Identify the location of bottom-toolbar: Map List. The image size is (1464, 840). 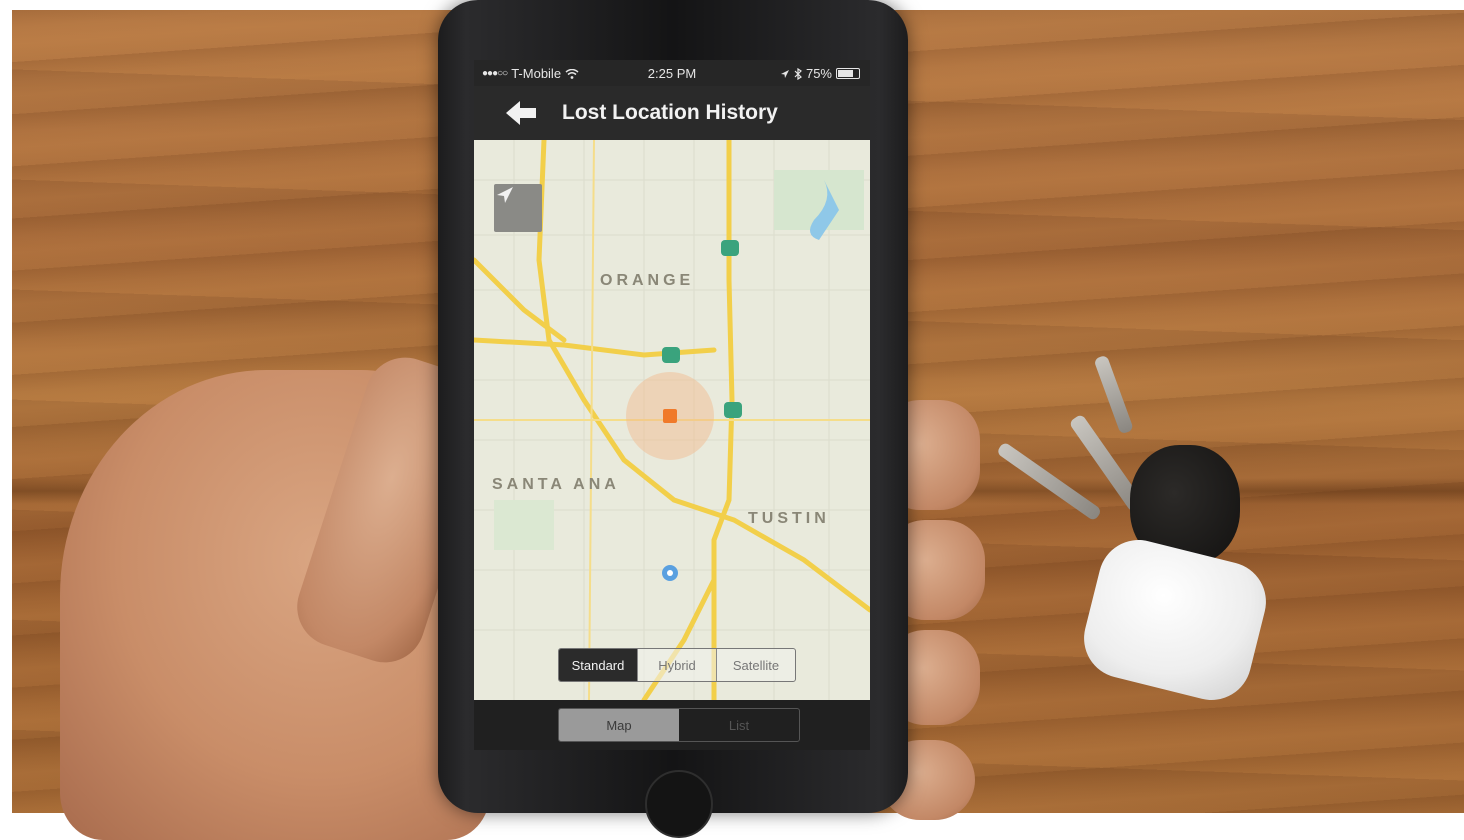
(672, 725).